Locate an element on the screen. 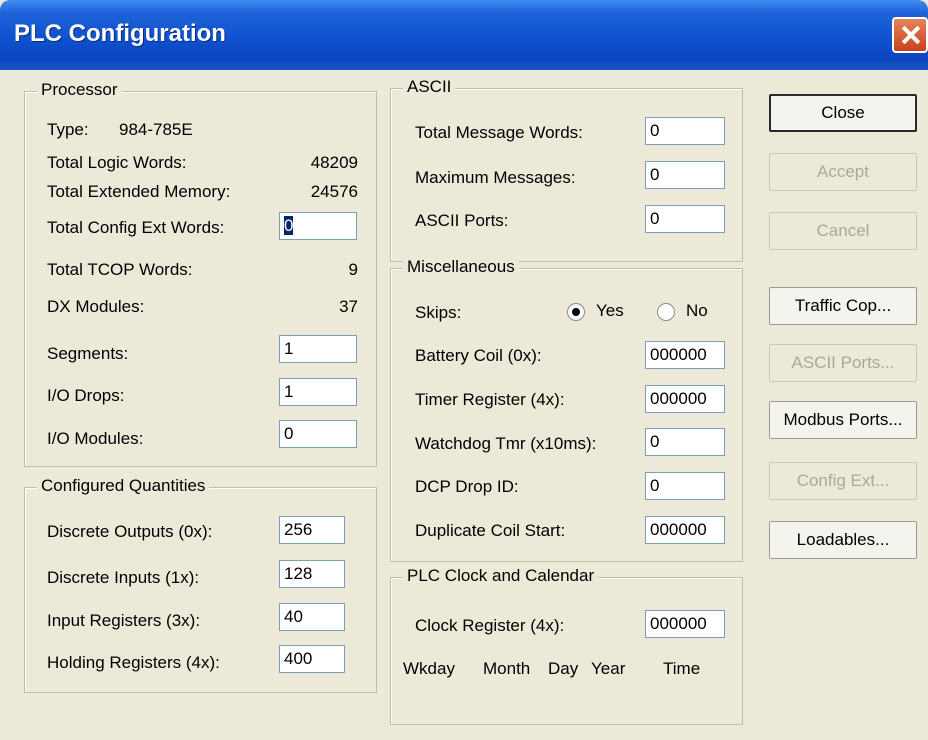 The width and height of the screenshot is (928, 740). time-label: Time is located at coordinates (682, 668).